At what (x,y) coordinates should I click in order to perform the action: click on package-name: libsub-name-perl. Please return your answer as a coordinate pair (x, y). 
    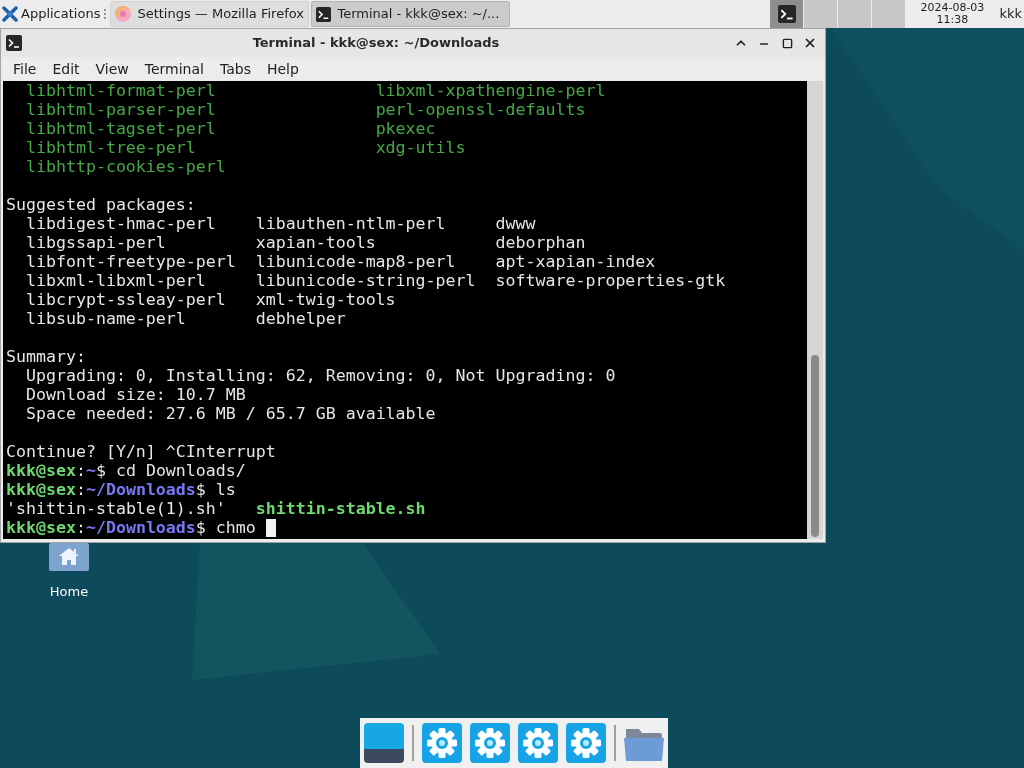
    Looking at the image, I should click on (105, 318).